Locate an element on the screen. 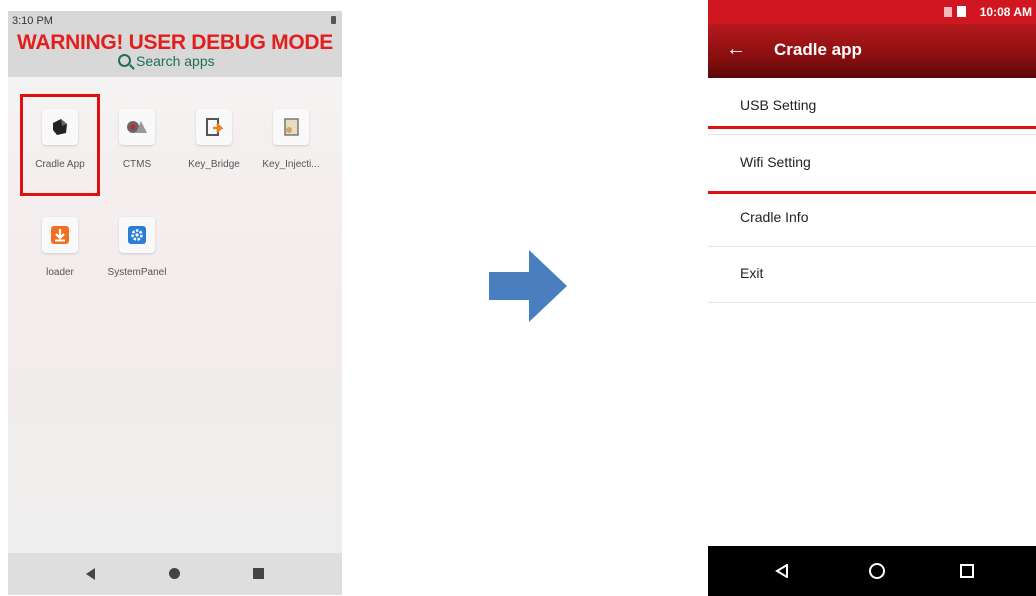 The height and width of the screenshot is (596, 1036). app-title: Cradle app is located at coordinates (818, 49).